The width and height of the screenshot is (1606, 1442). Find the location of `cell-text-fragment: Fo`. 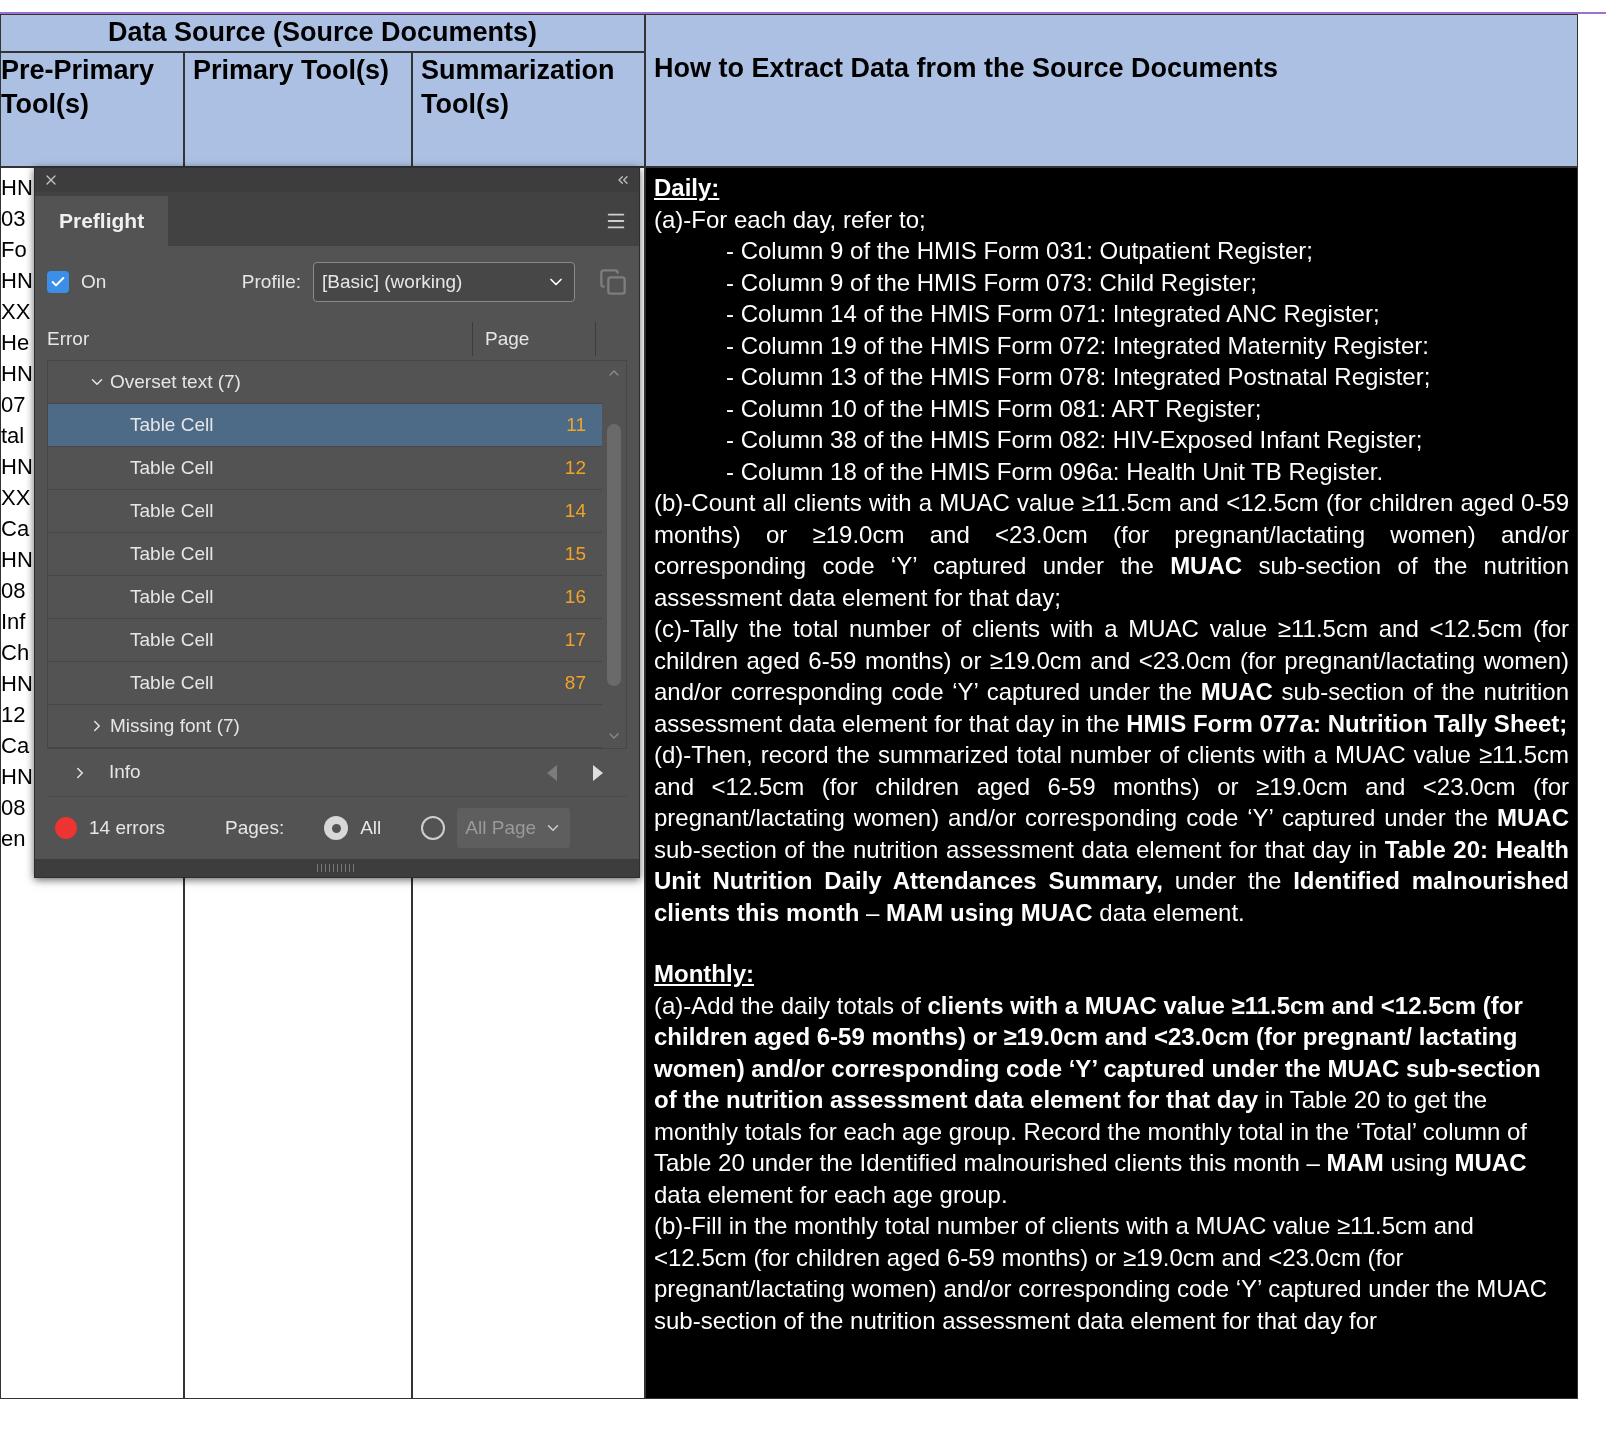

cell-text-fragment: Fo is located at coordinates (14, 250).